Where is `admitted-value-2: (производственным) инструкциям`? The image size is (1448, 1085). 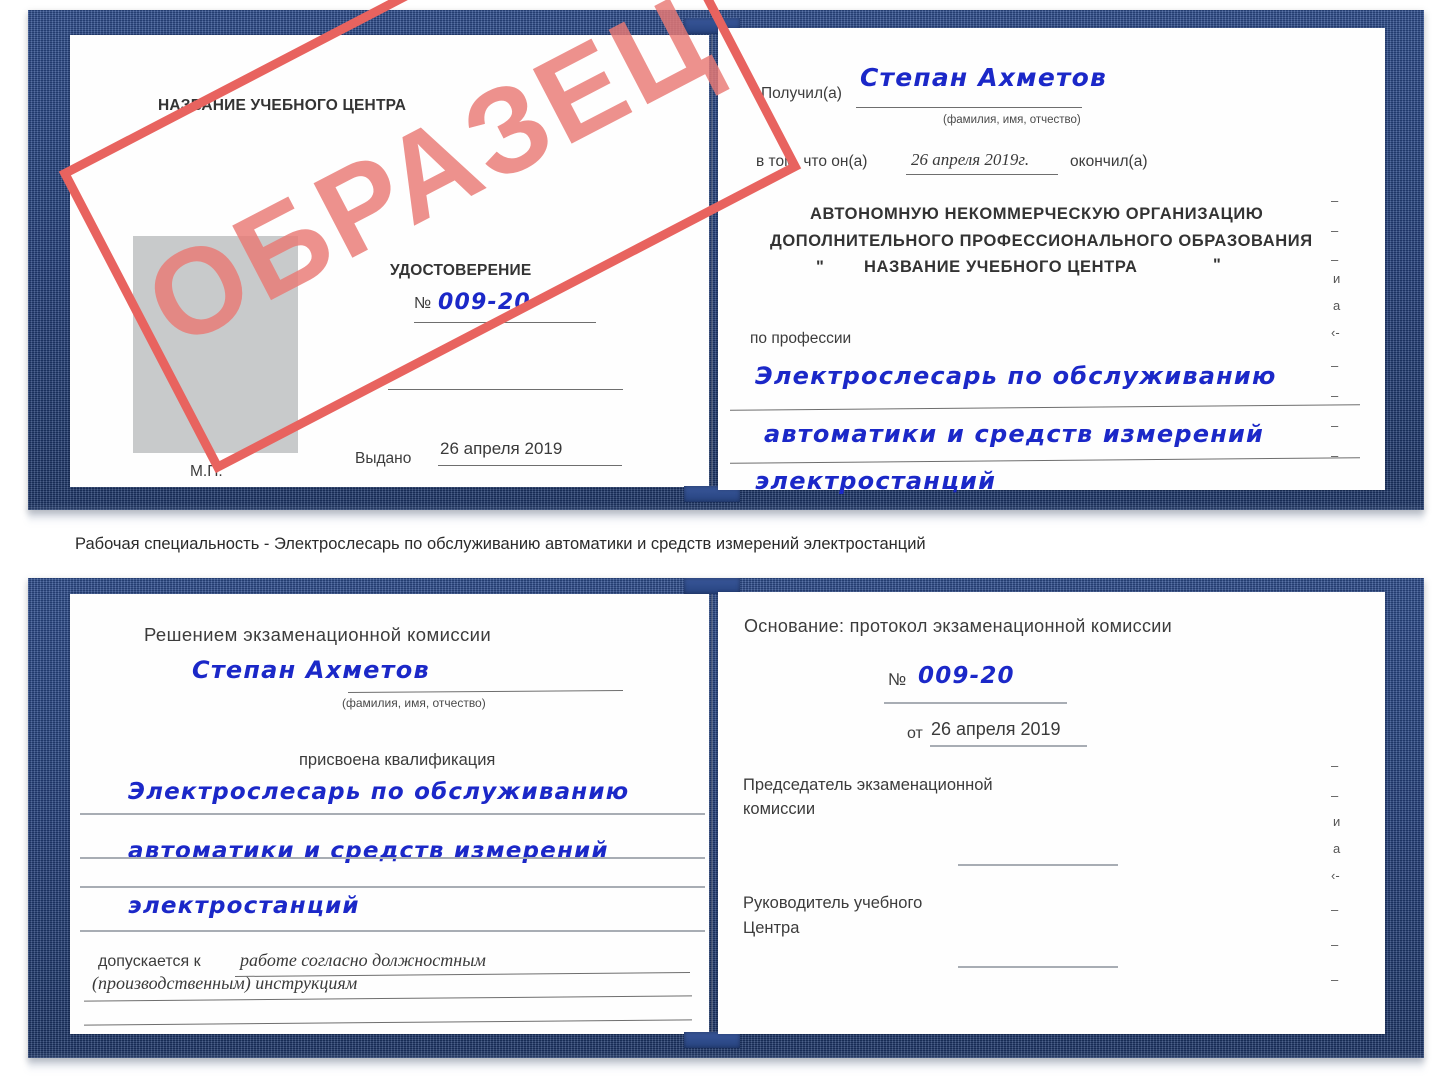
admitted-value-2: (производственным) инструкциям is located at coordinates (225, 983).